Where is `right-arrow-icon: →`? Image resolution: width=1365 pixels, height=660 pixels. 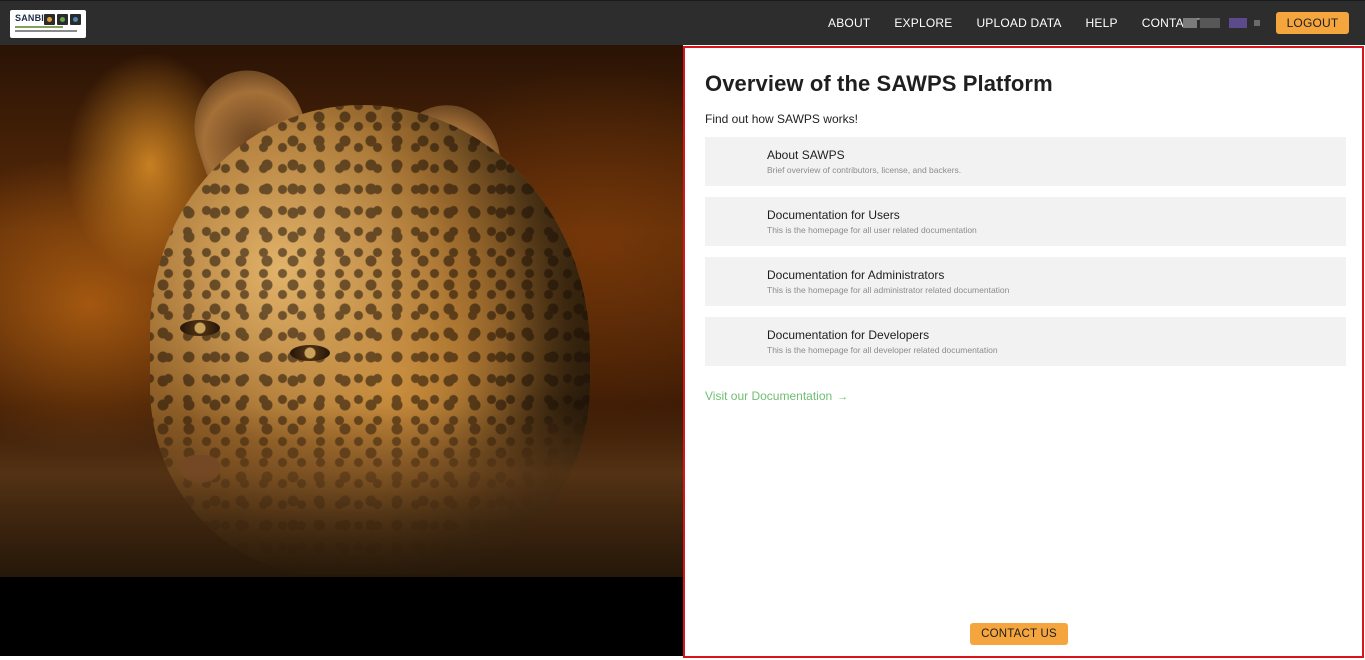
right-arrow-icon: → is located at coordinates (843, 397).